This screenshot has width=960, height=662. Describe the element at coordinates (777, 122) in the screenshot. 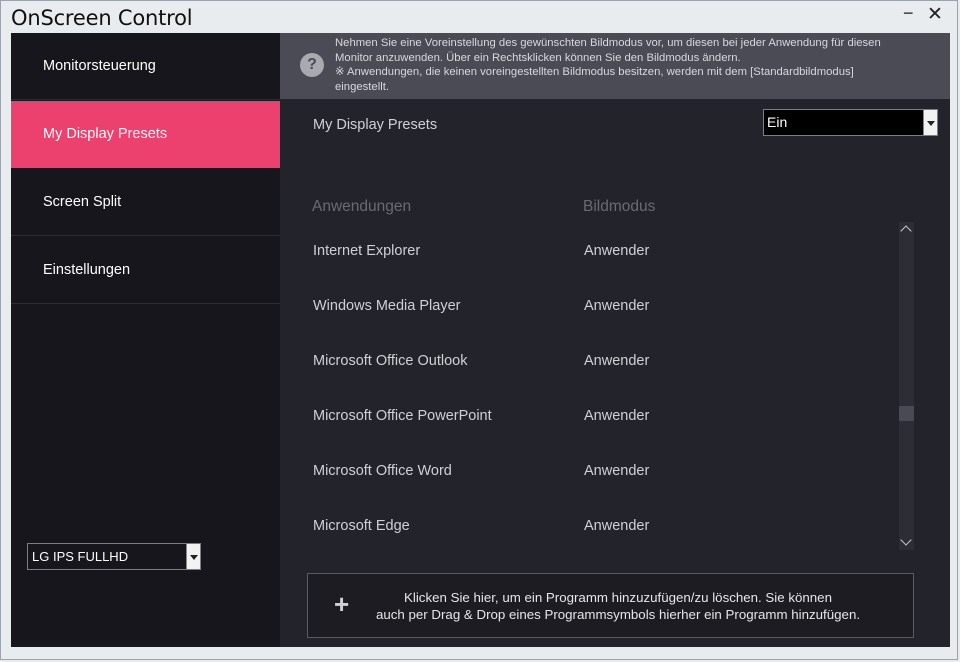

I see `presets-select-value: Ein` at that location.